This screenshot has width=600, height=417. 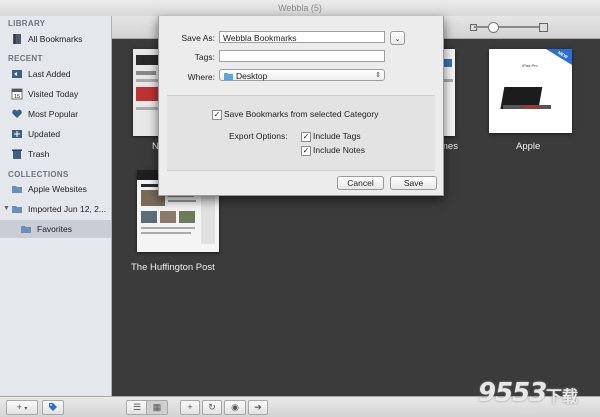 I want to click on add-bookmark-button: +, so click(x=190, y=407).